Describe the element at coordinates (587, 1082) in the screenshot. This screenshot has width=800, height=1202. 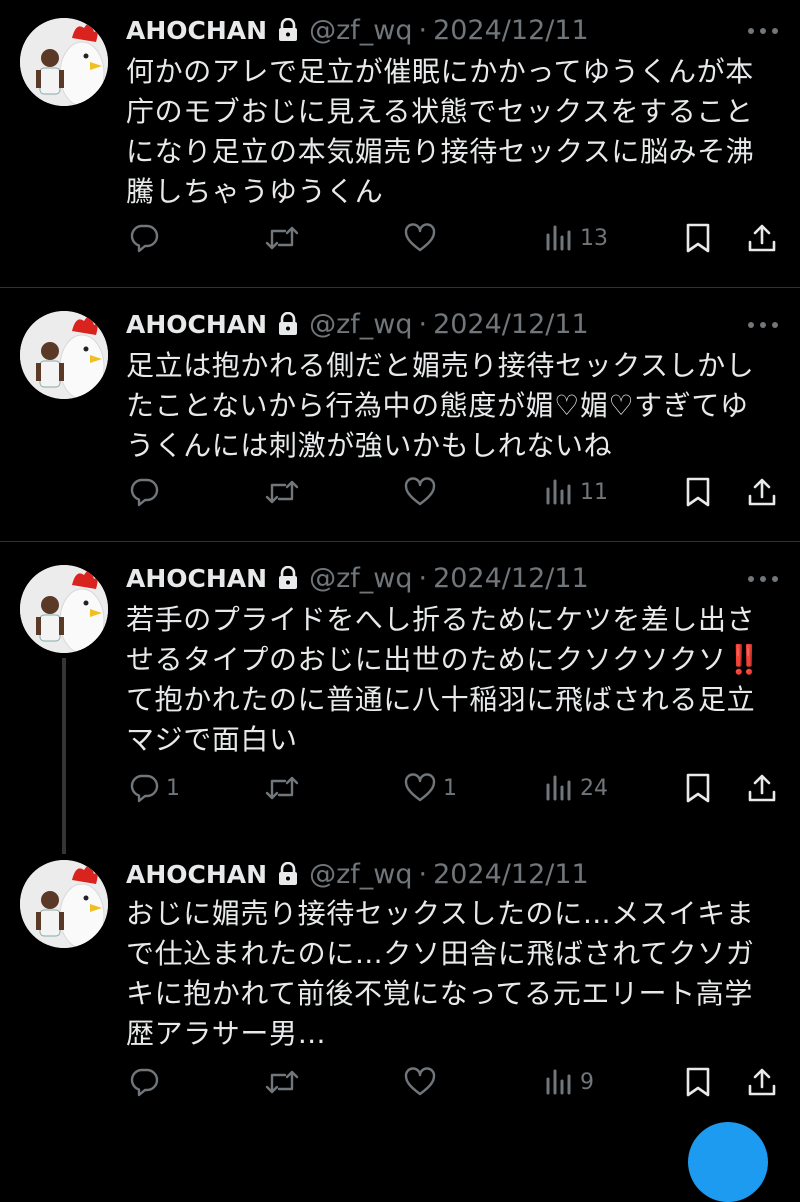
I see `view-count: 9` at that location.